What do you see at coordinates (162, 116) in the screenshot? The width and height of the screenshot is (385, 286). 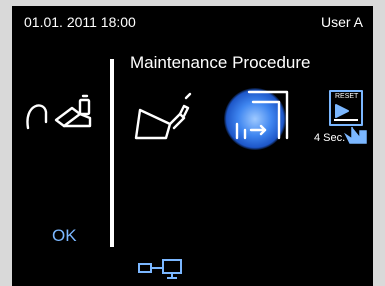 I see `maintenance-handpiece-icon` at bounding box center [162, 116].